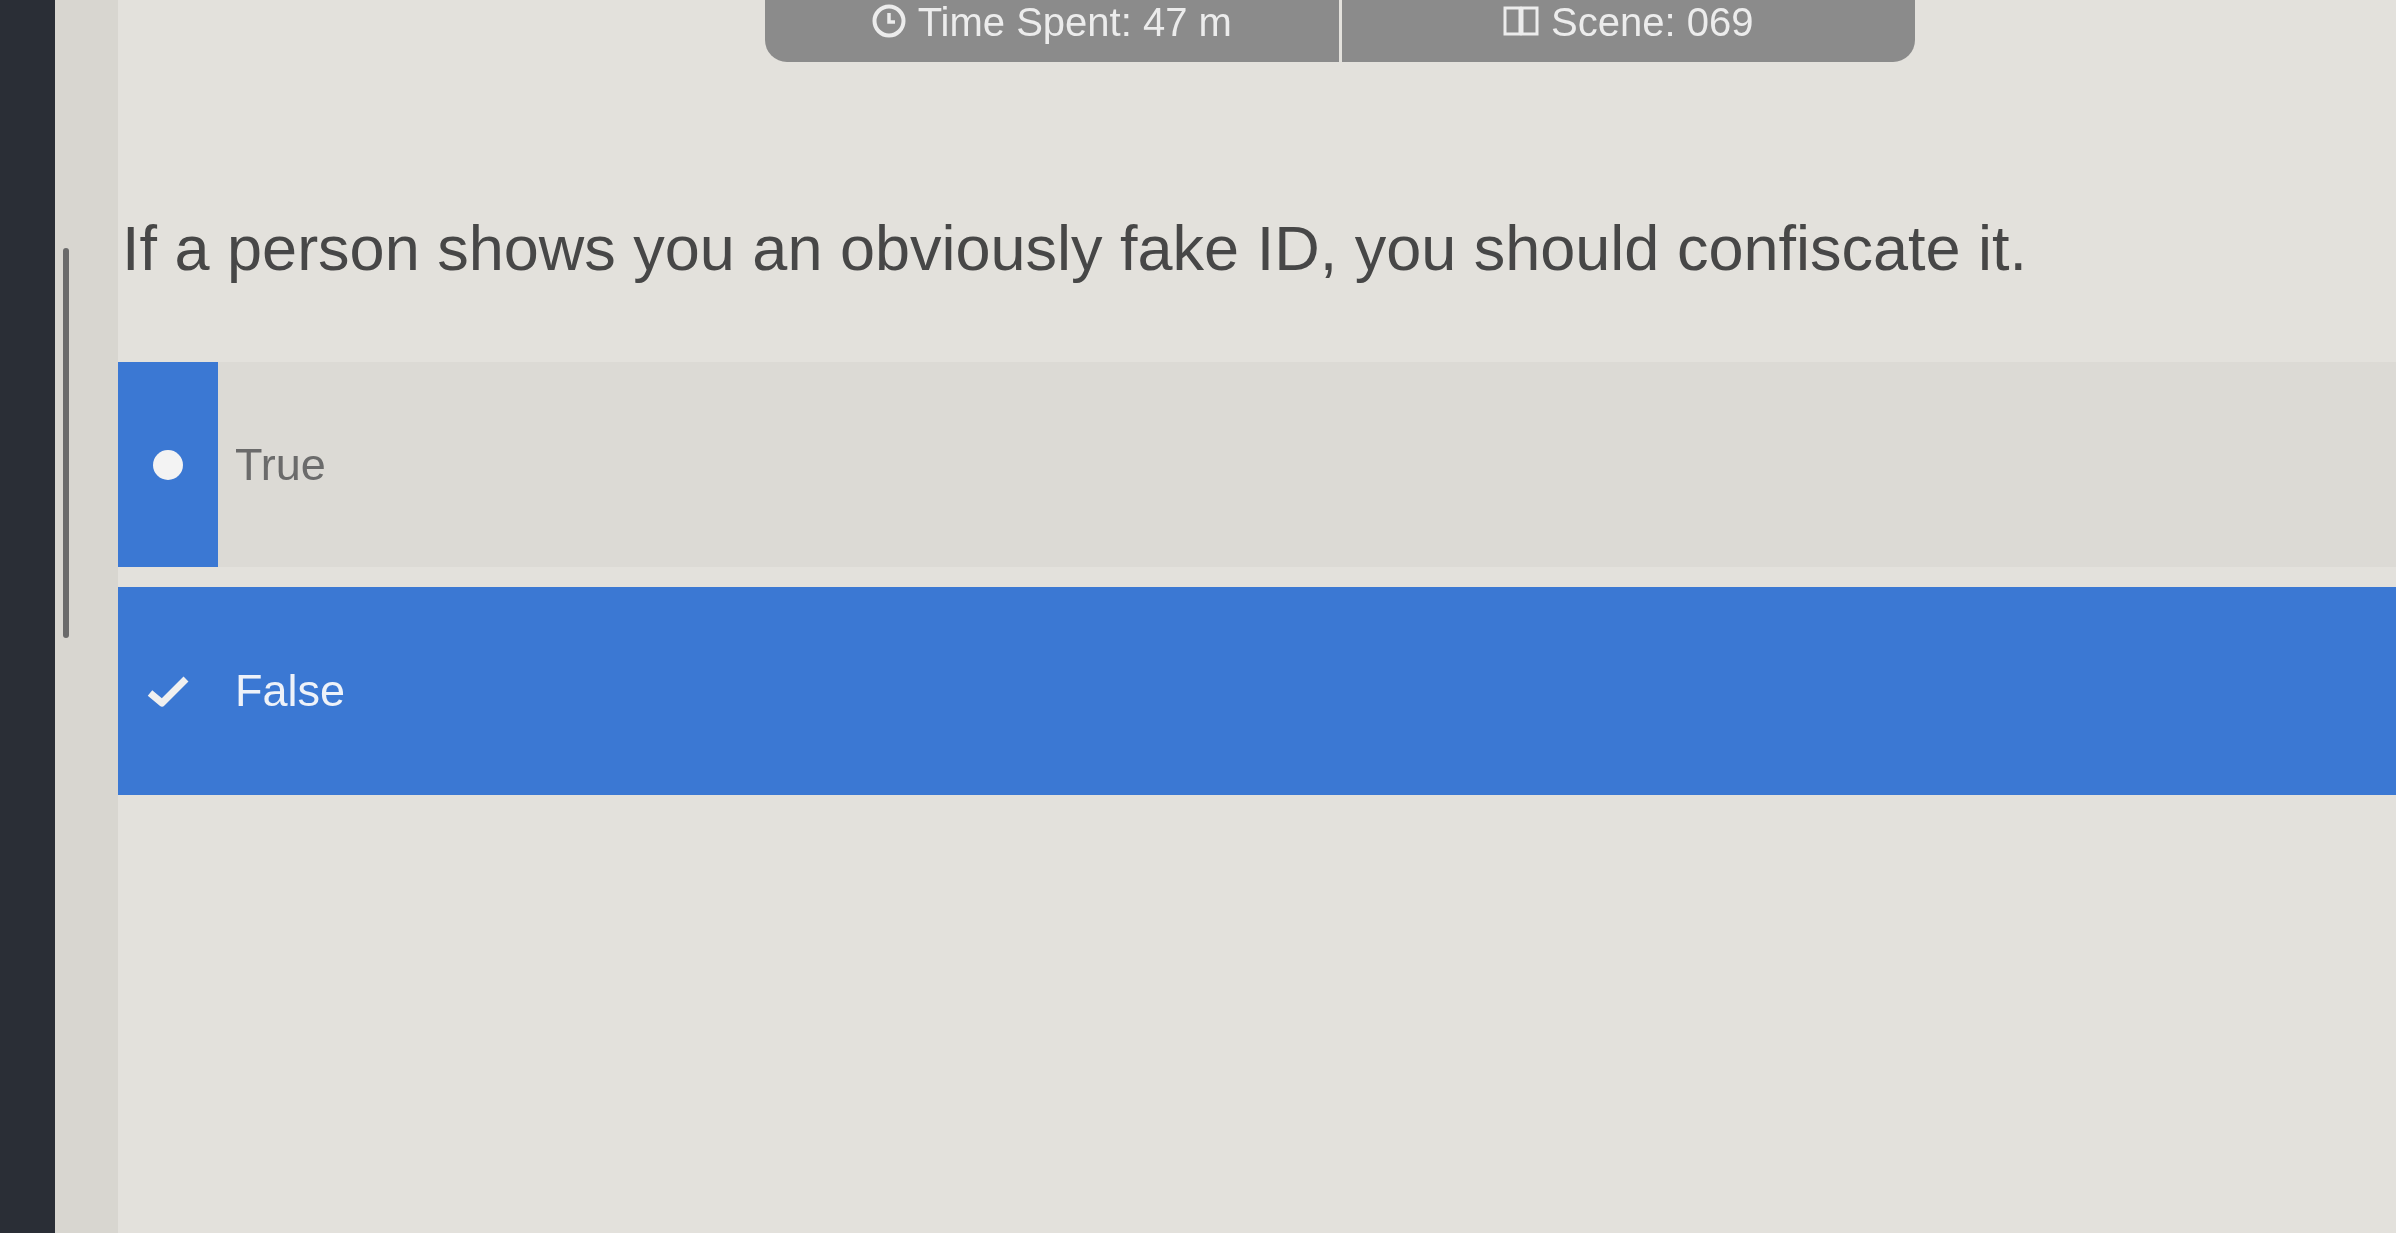  What do you see at coordinates (66, 443) in the screenshot?
I see `scrollbar-thumb` at bounding box center [66, 443].